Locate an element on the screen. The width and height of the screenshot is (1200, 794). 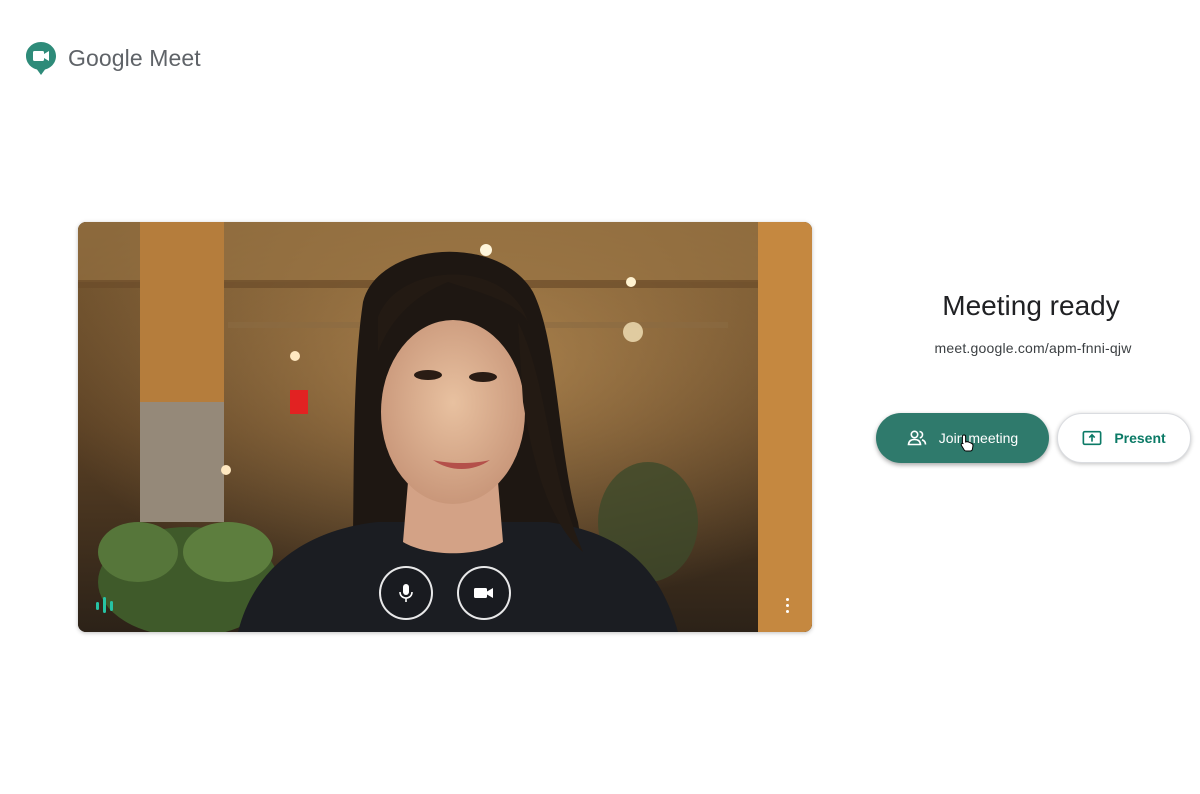
people-icon is located at coordinates (917, 438).